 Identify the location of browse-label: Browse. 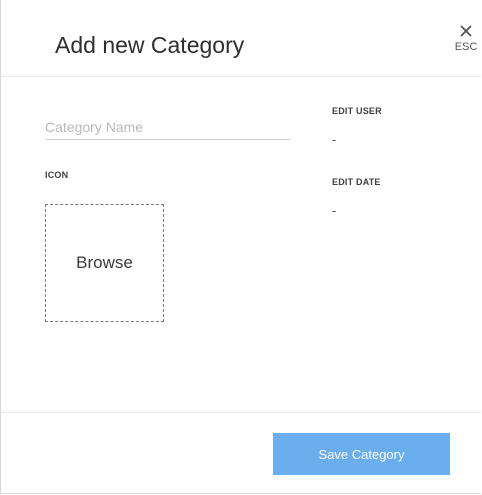
(104, 262).